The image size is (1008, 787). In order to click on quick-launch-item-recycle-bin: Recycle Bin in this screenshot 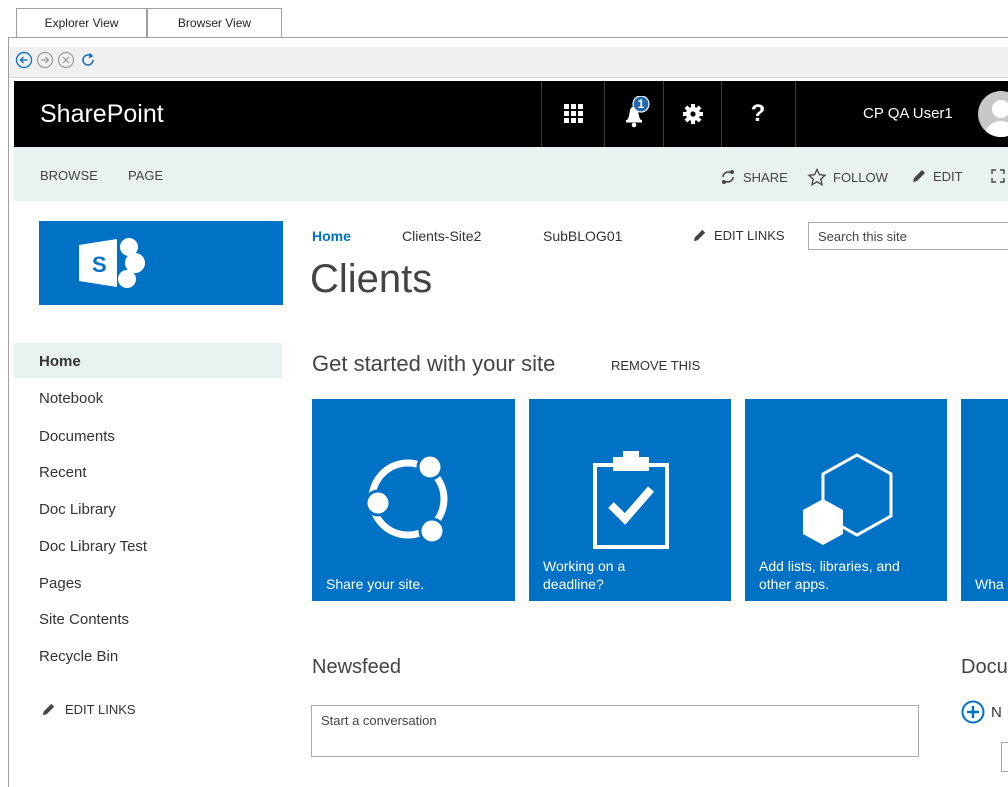, I will do `click(78, 657)`.